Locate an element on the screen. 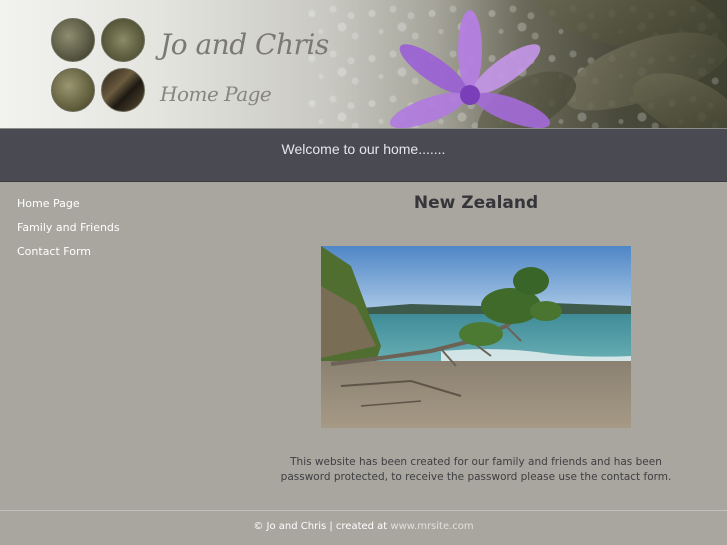  footer-copyright: © Jo and Chris | created at is located at coordinates (322, 526).